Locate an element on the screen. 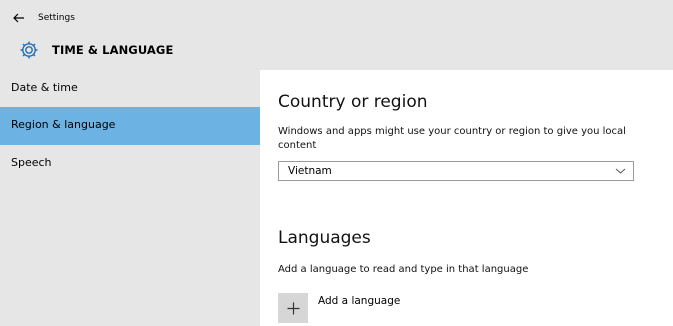  chevron-down-icon is located at coordinates (620, 171).